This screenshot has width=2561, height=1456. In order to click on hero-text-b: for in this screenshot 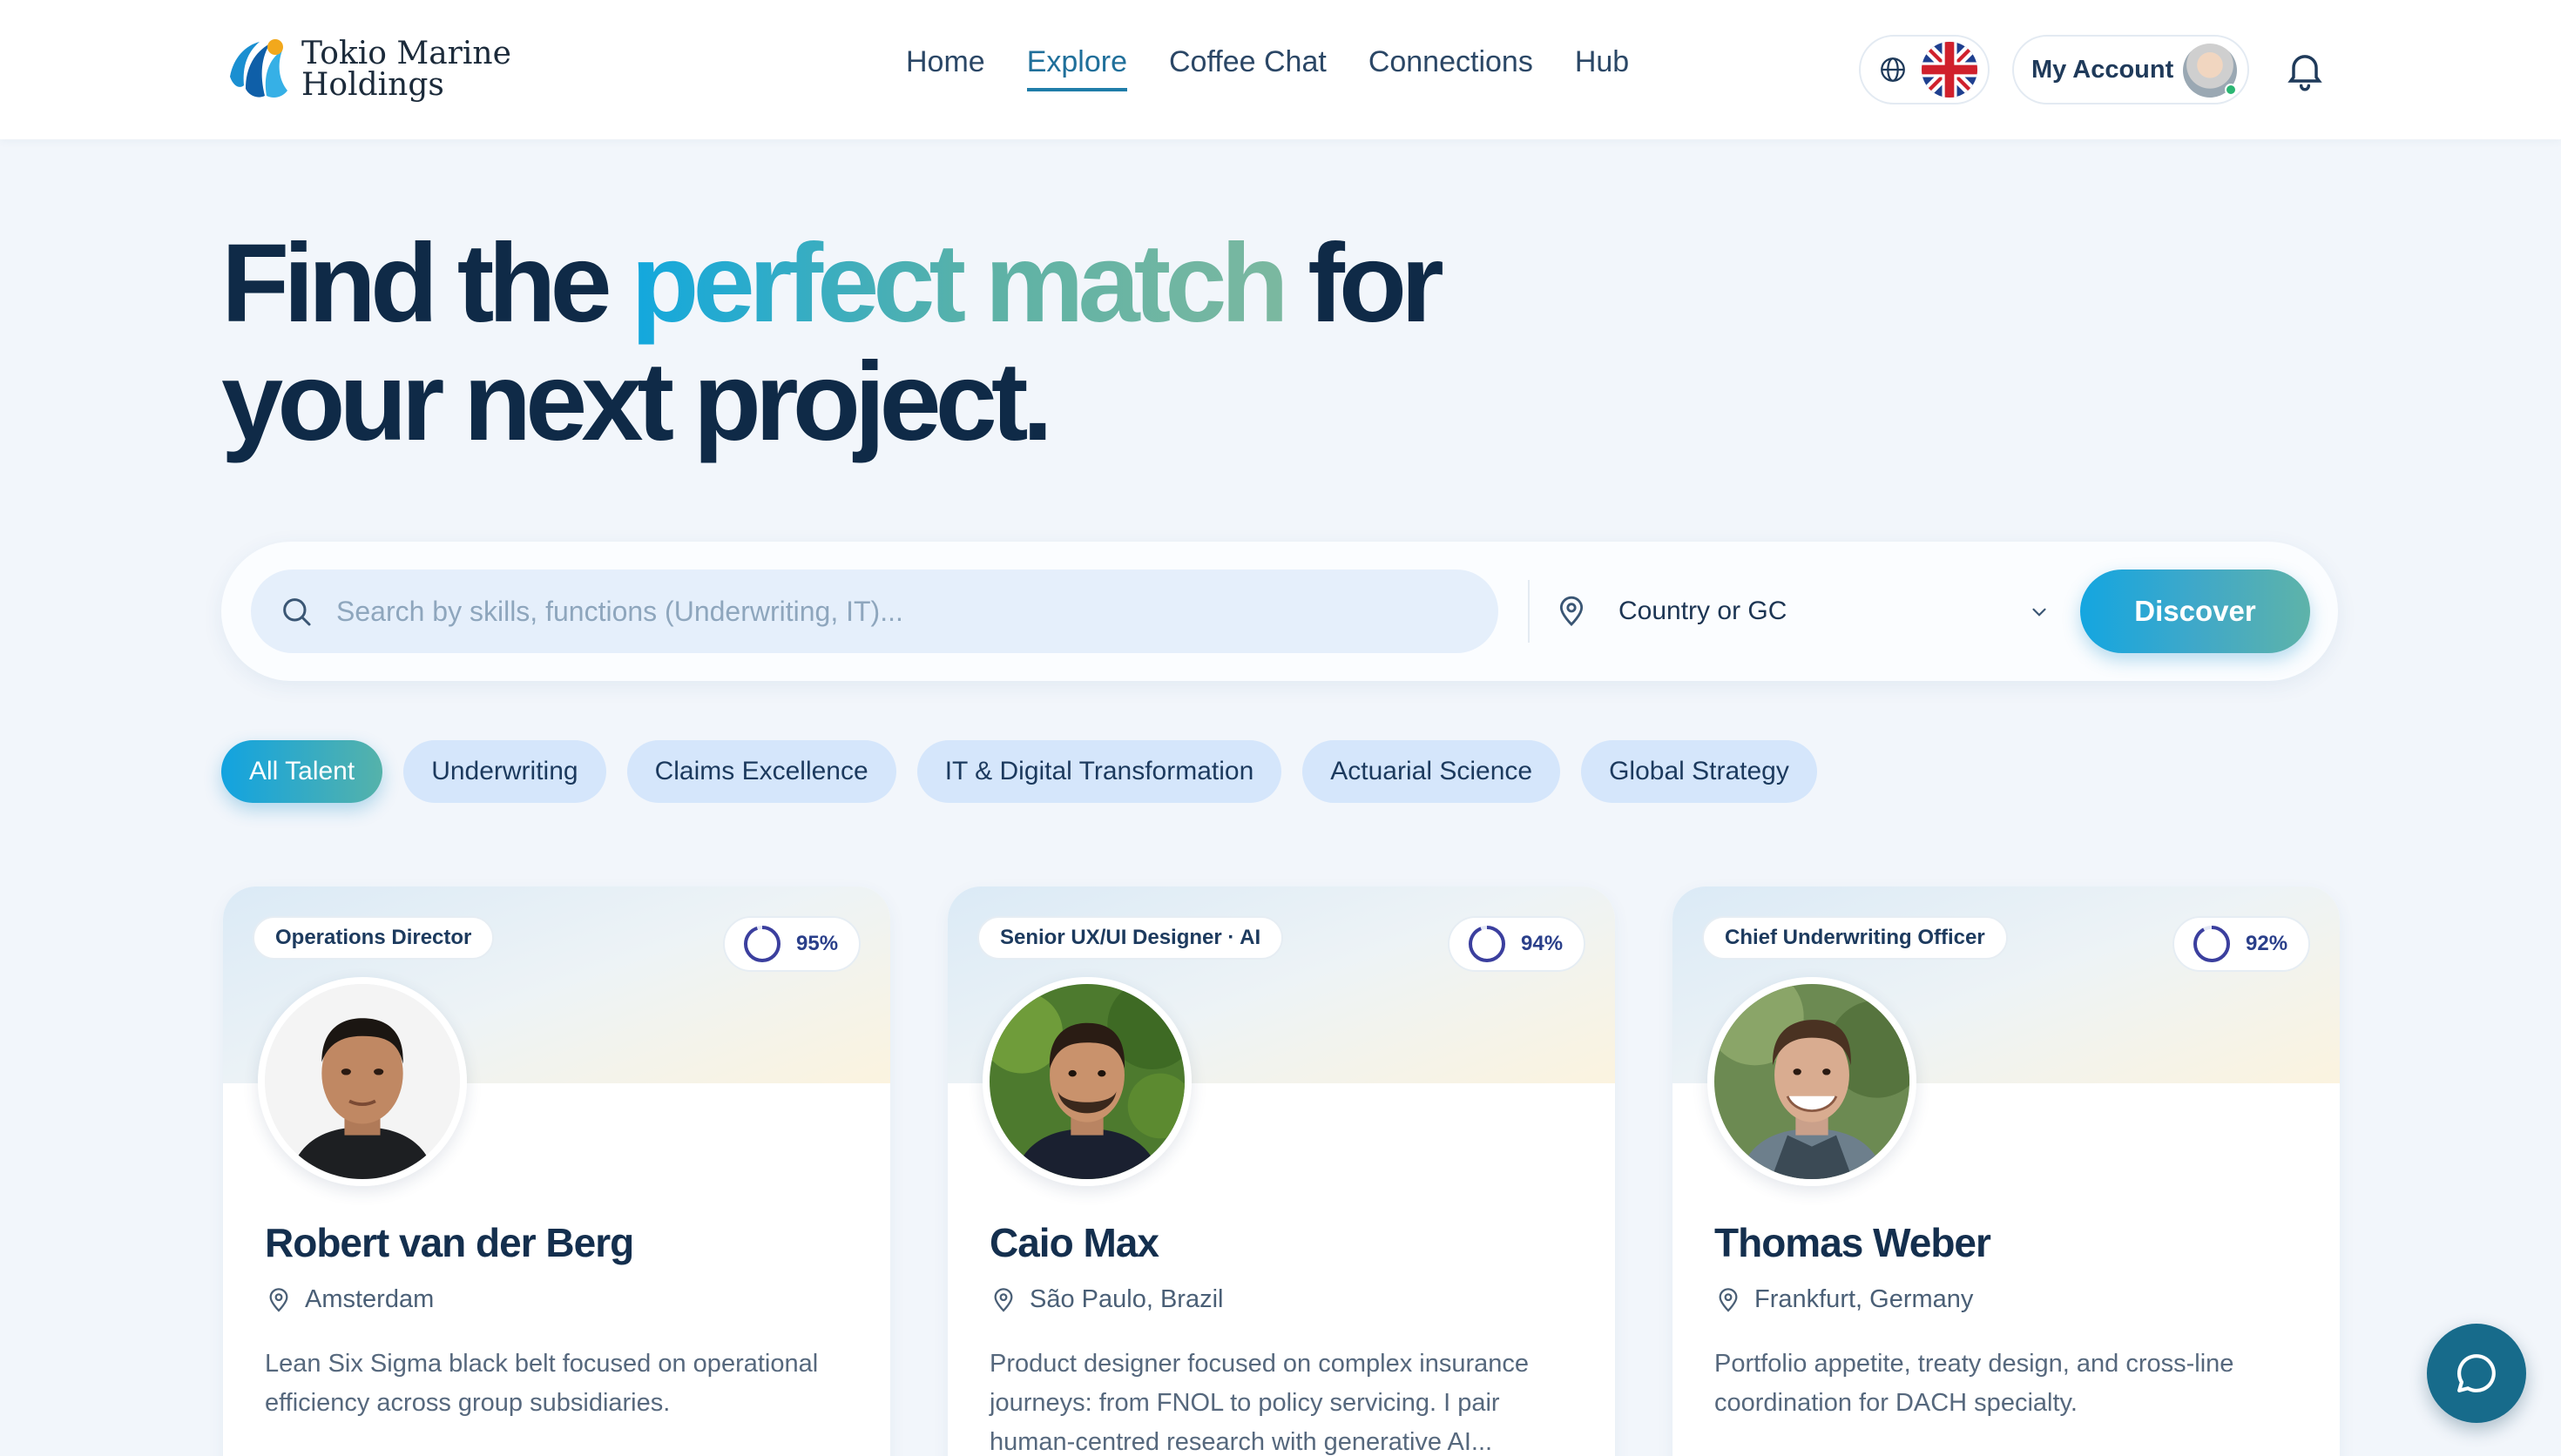, I will do `click(1363, 283)`.